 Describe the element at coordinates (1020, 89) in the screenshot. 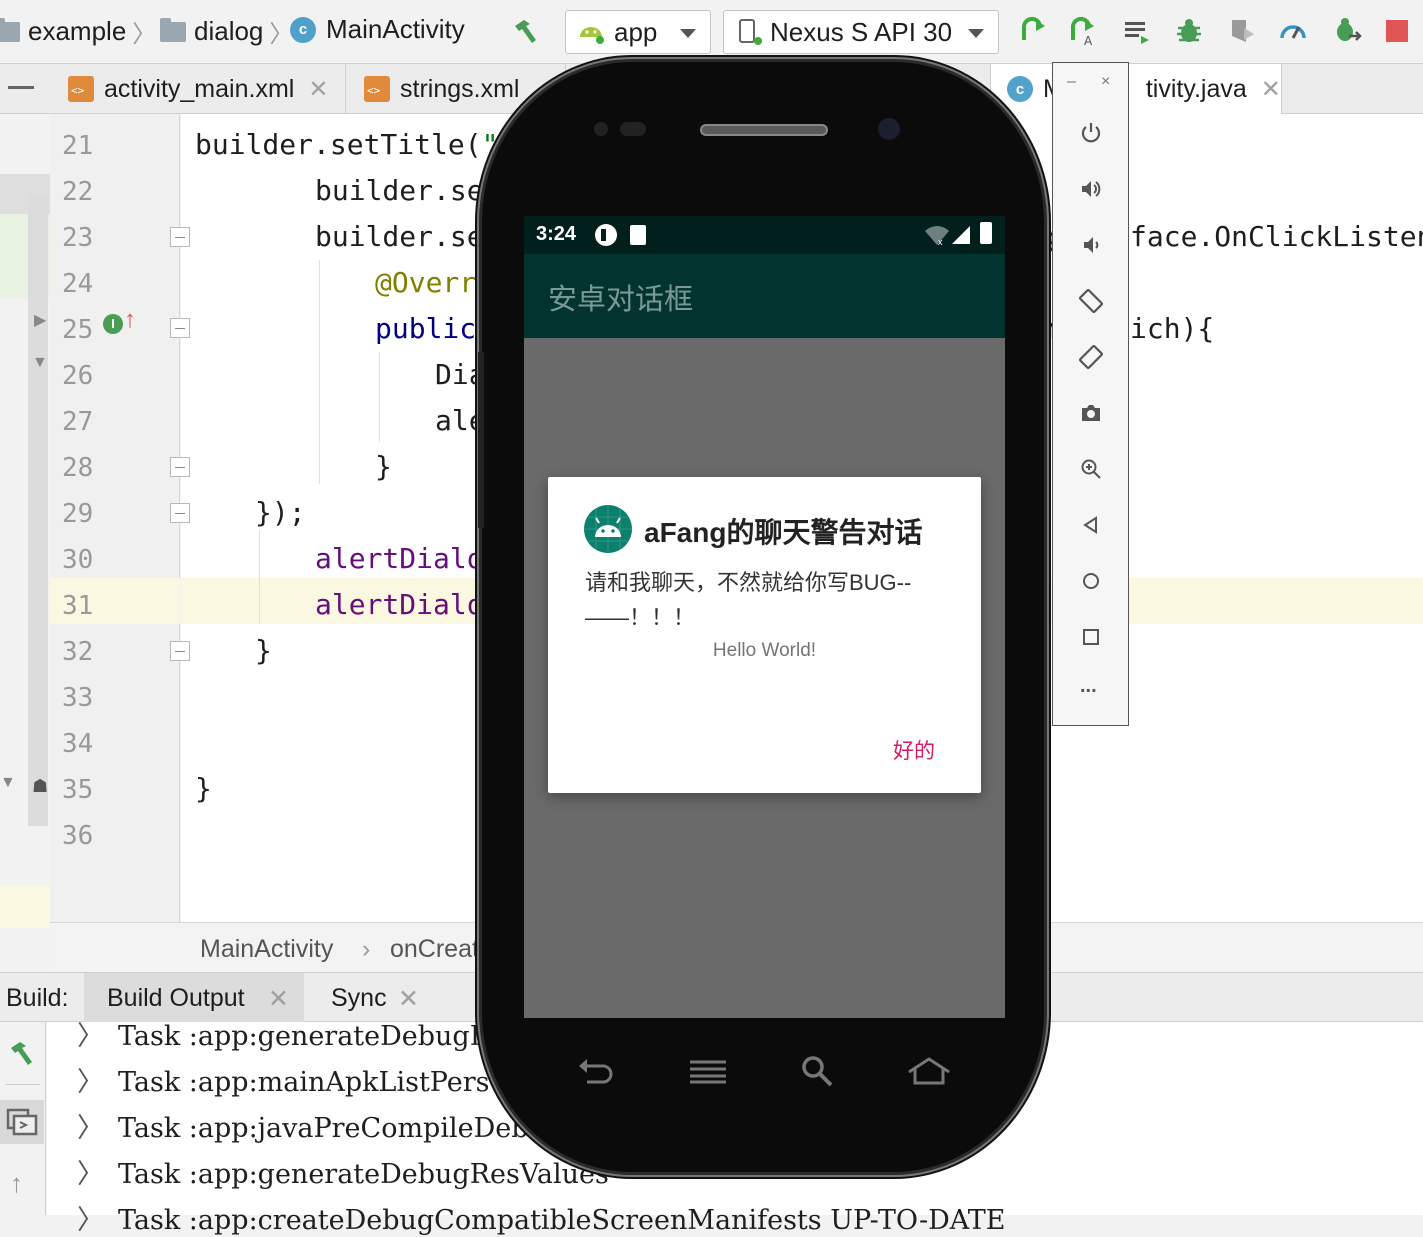

I see `class-icon: c` at that location.